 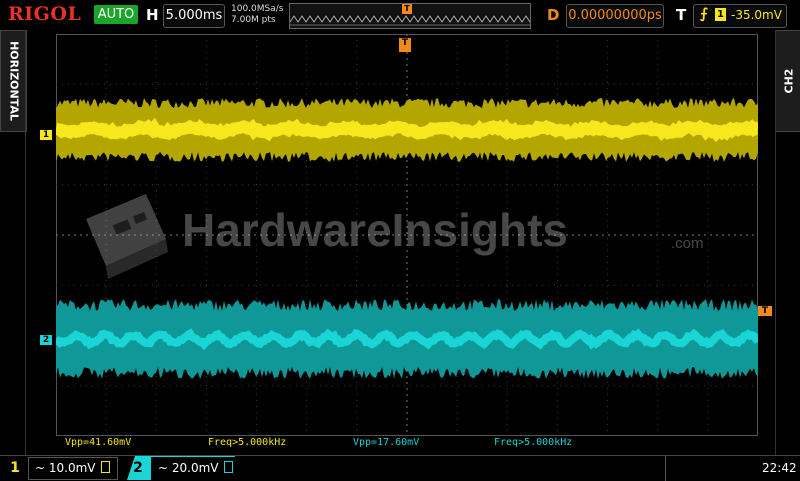 What do you see at coordinates (704, 14) in the screenshot?
I see `trigger-slope-icon: ⨍` at bounding box center [704, 14].